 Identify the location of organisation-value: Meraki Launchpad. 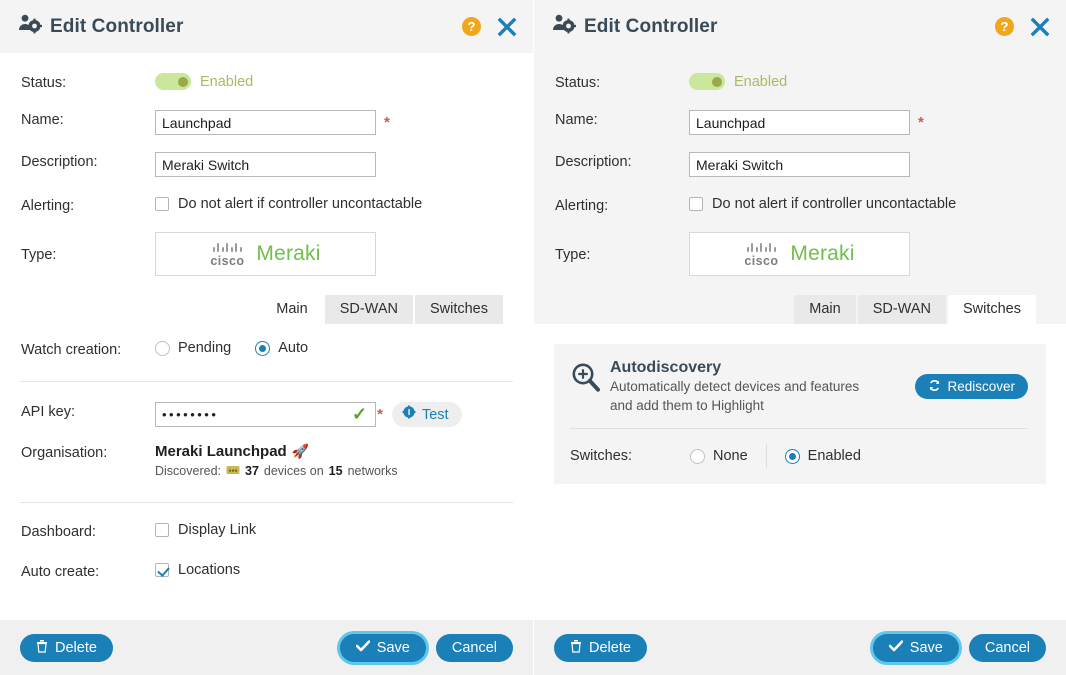
(221, 451).